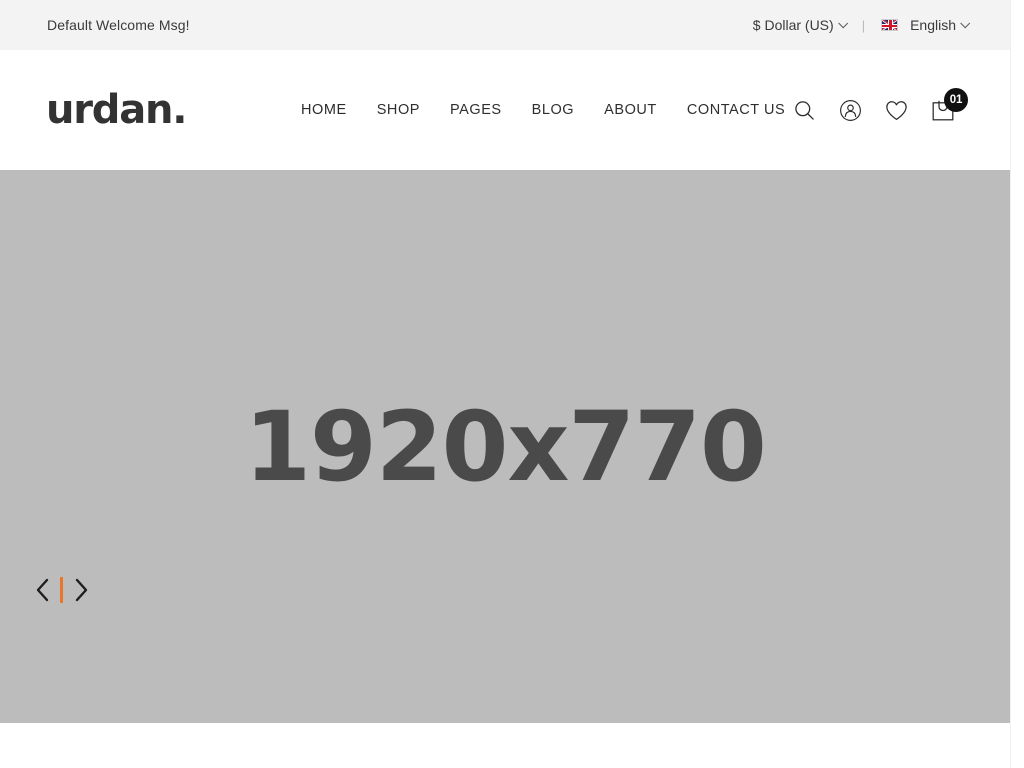 This screenshot has width=1024, height=768. What do you see at coordinates (476, 110) in the screenshot?
I see `nav-item-pages: PAGES` at bounding box center [476, 110].